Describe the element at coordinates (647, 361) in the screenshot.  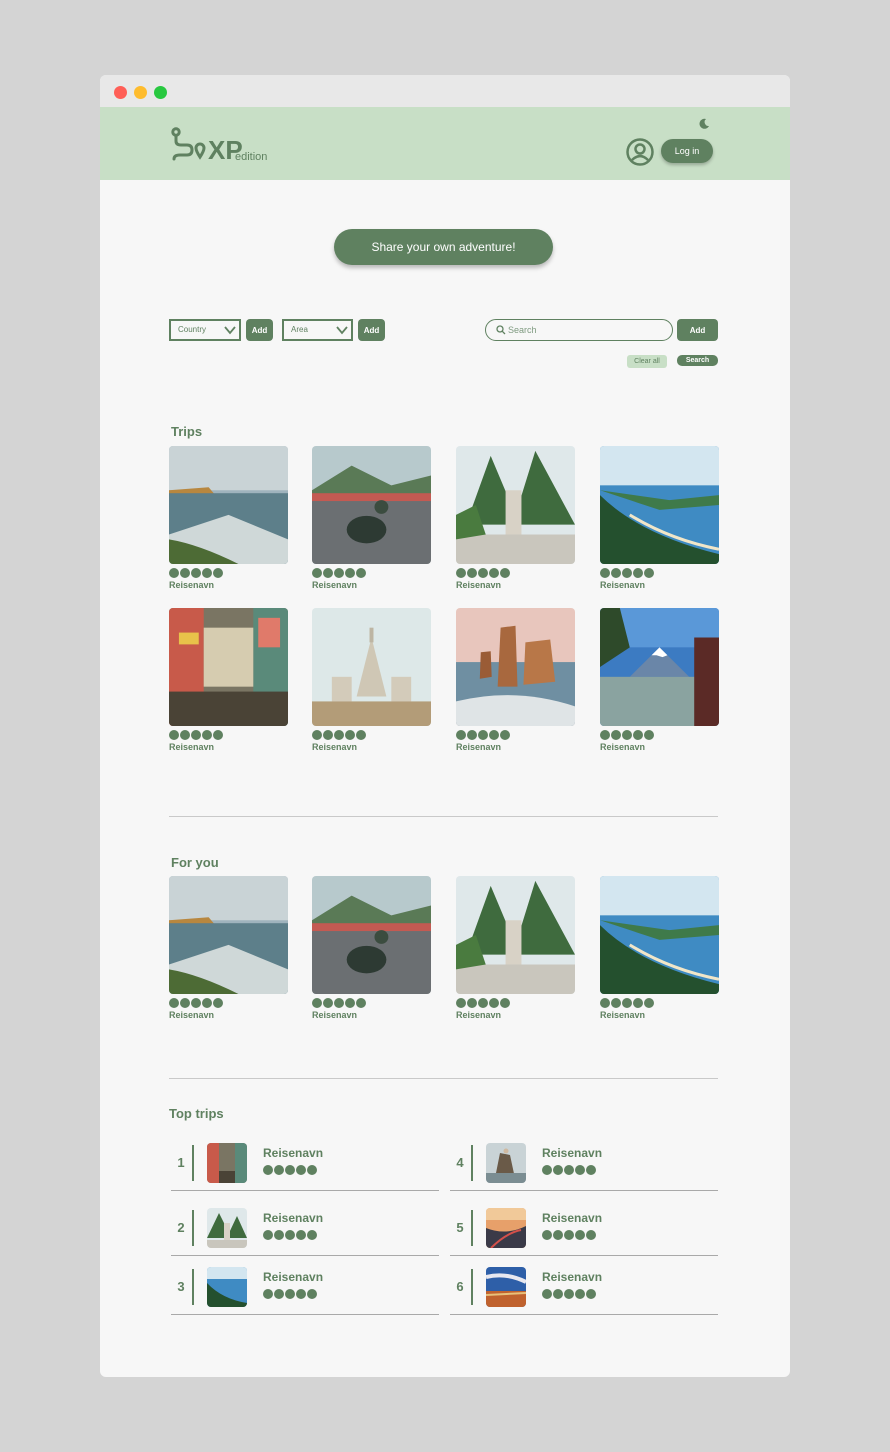
I see `clear-all-button: Clear all` at that location.